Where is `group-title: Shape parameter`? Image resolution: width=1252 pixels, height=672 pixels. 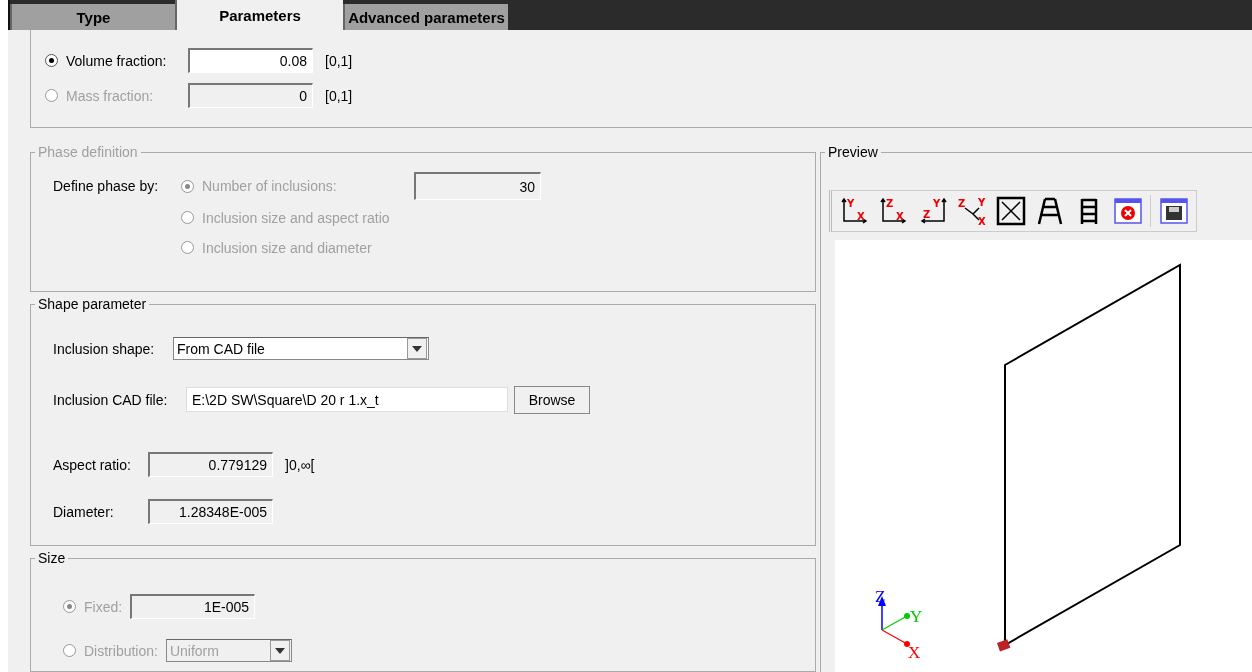
group-title: Shape parameter is located at coordinates (92, 304).